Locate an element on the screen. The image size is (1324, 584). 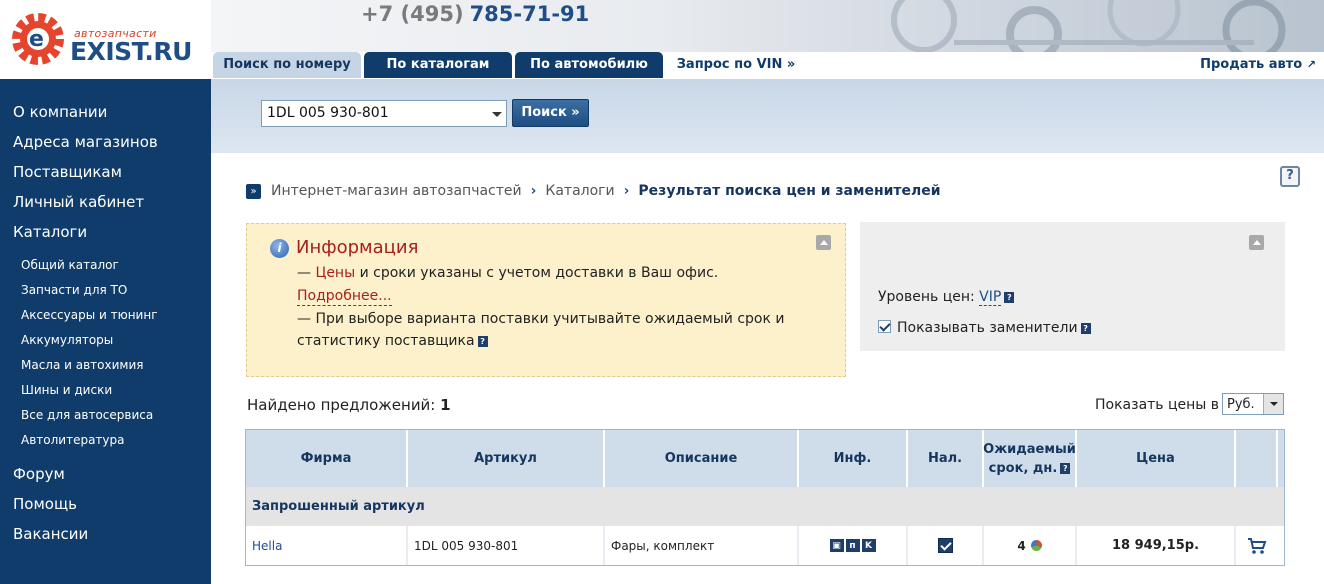
sidebar-sub-tires: Шины и диски is located at coordinates (66, 390).